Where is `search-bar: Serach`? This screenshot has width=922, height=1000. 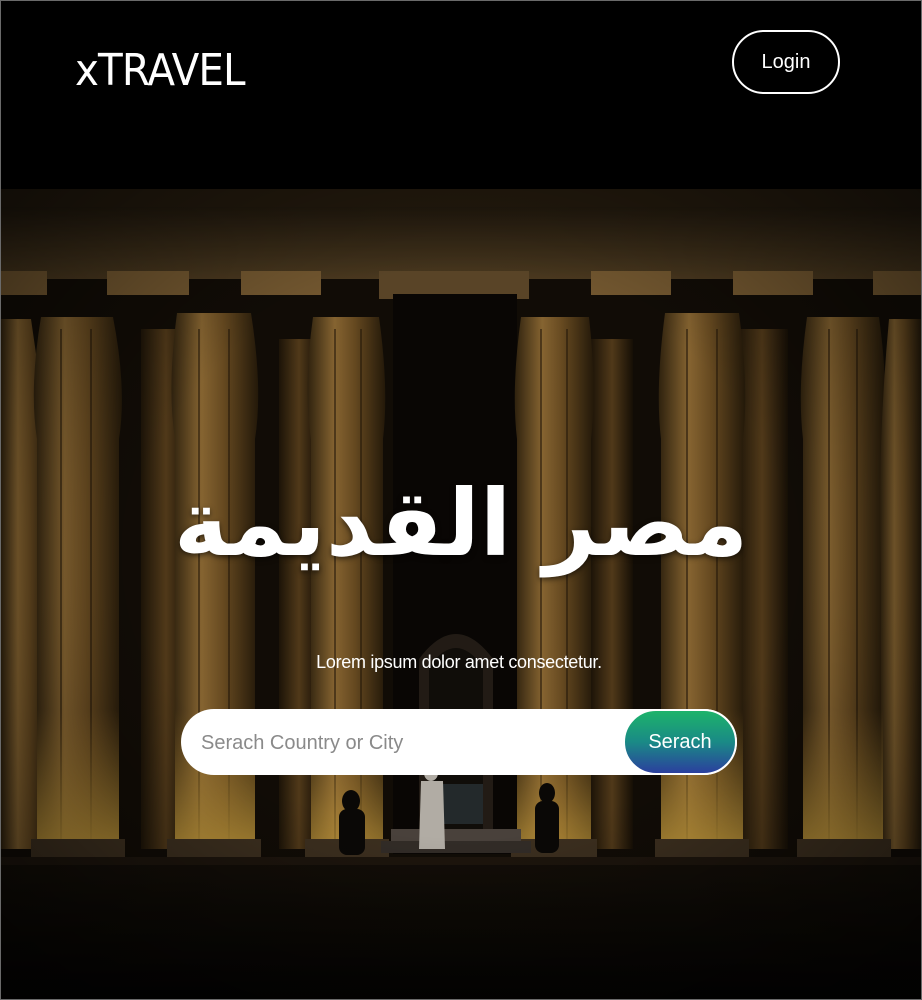
search-bar: Serach is located at coordinates (459, 743).